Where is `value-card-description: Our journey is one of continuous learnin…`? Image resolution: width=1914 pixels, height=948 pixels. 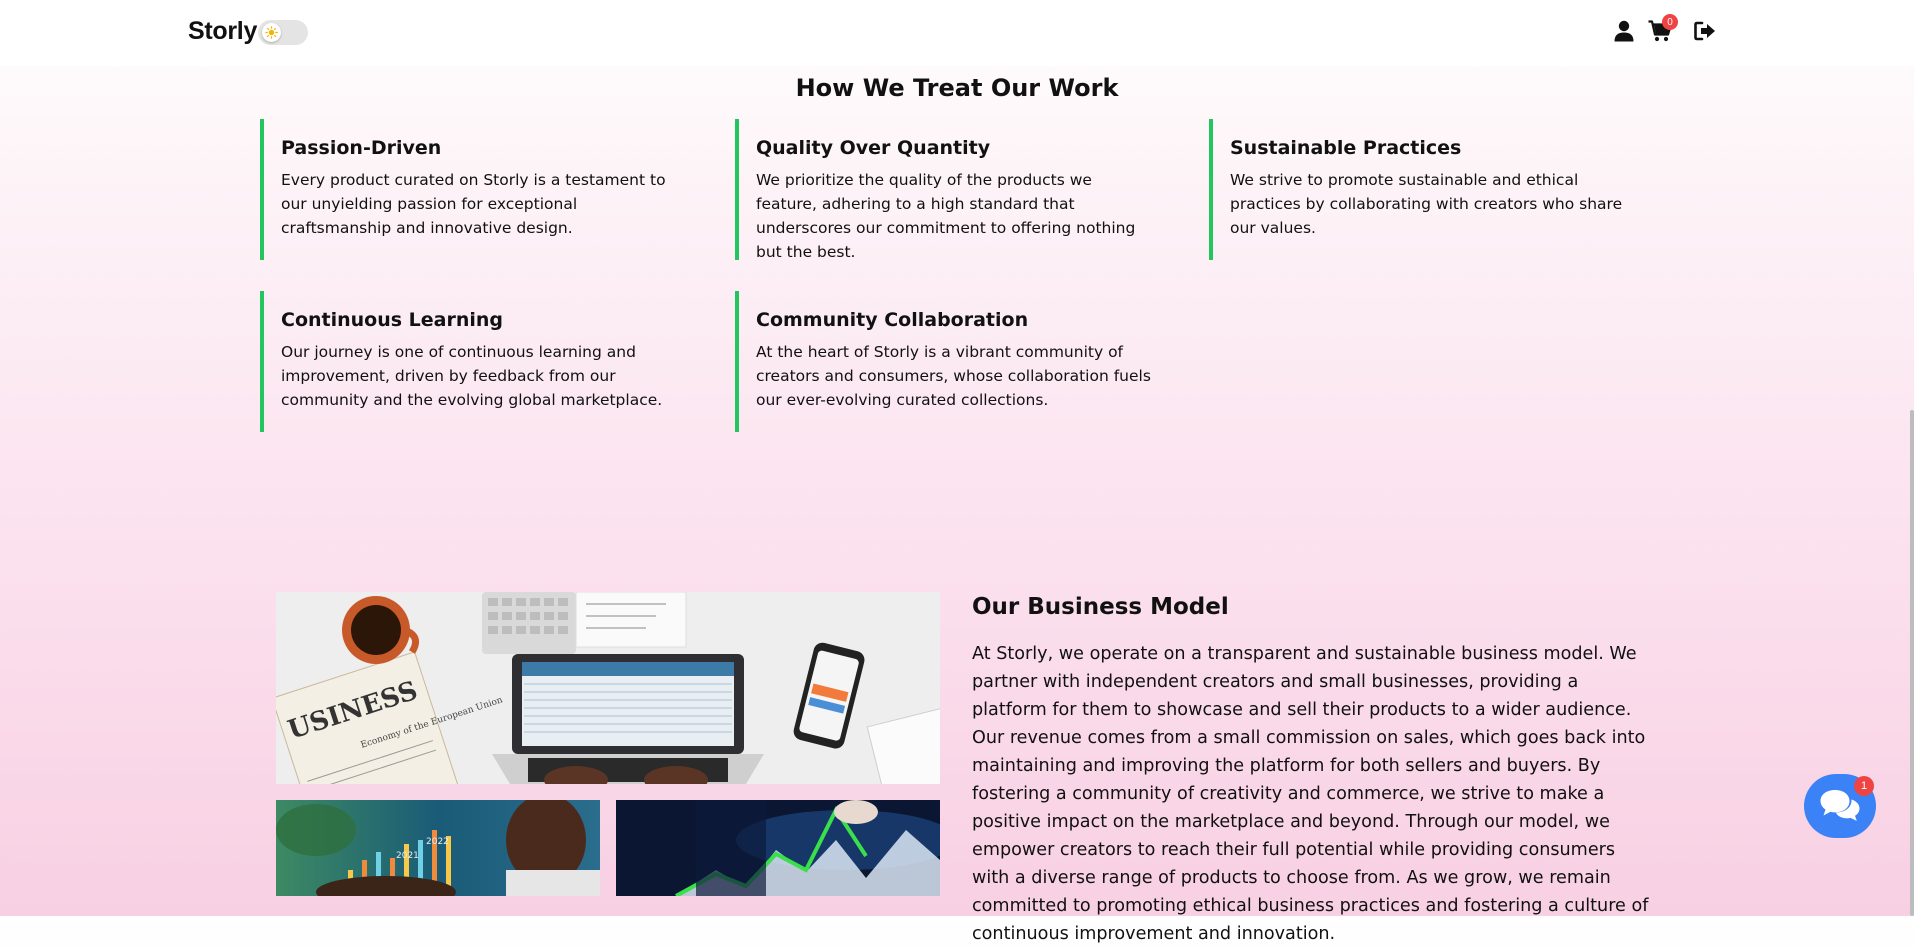
value-card-description: Our journey is one of continuous learnin… is located at coordinates (472, 376).